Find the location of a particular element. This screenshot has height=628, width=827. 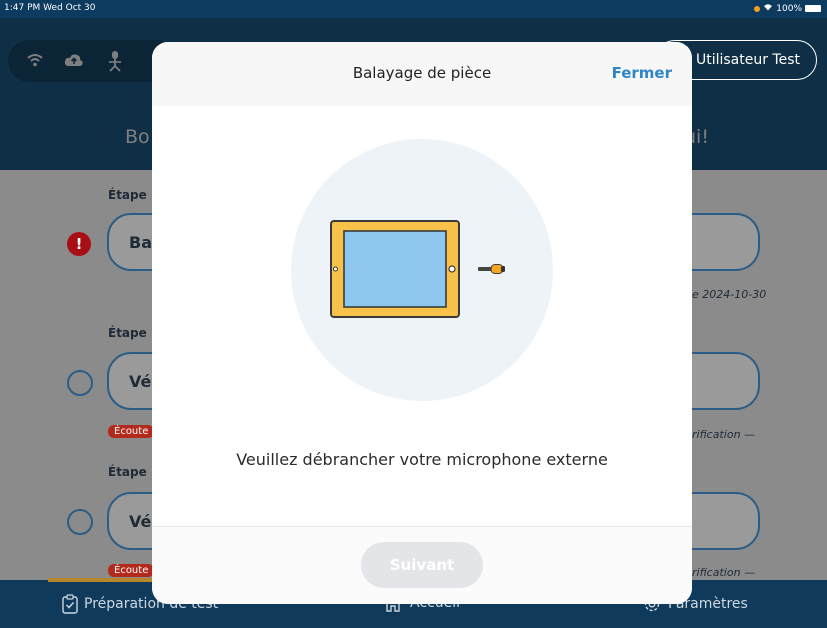

battery-indicator: 100% is located at coordinates (787, 8).